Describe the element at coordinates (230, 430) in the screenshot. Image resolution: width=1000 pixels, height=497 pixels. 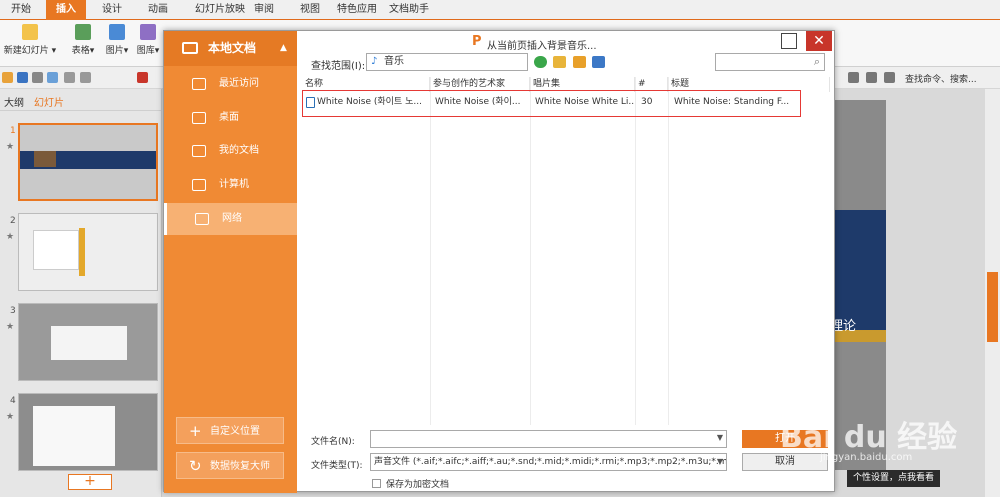
I see `custom-location-button: + 自定义位置` at that location.